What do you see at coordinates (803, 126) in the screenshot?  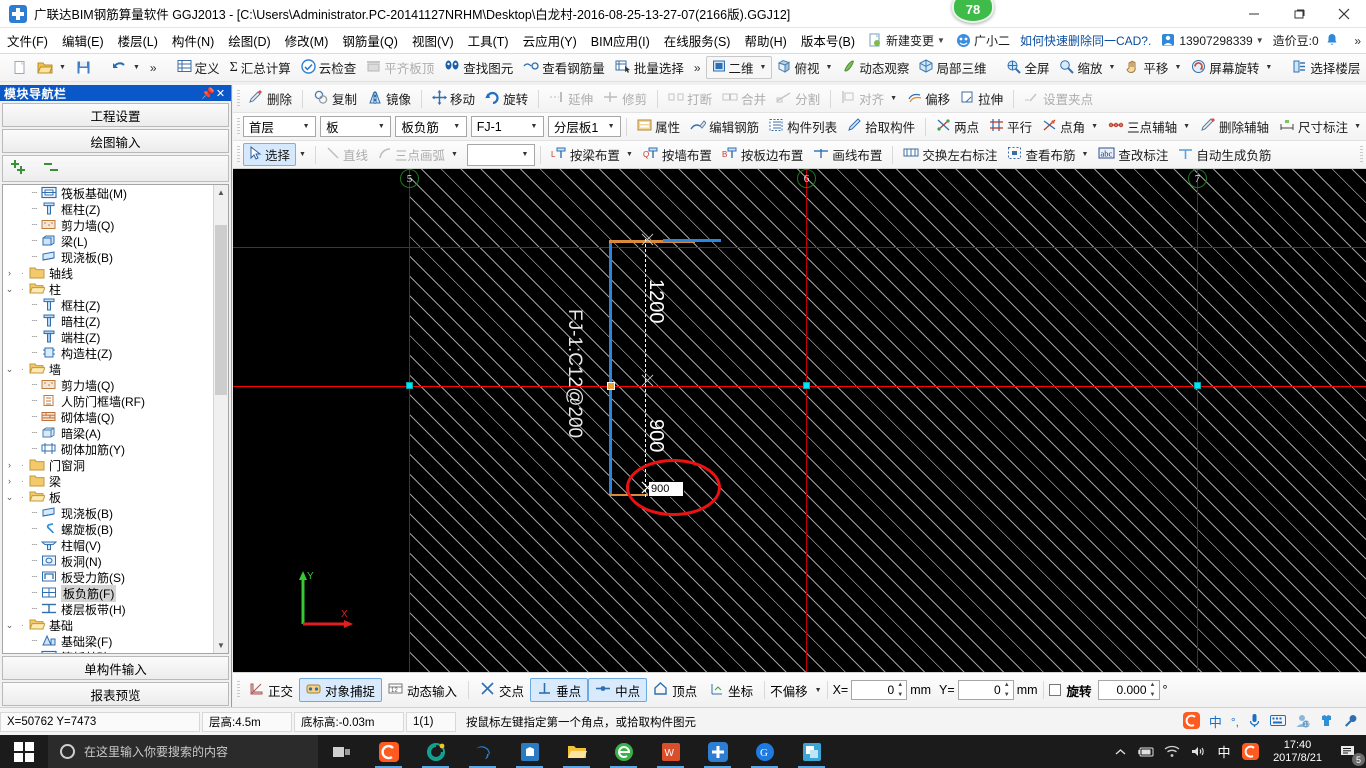 I see `member-list-button: 构件列表` at bounding box center [803, 126].